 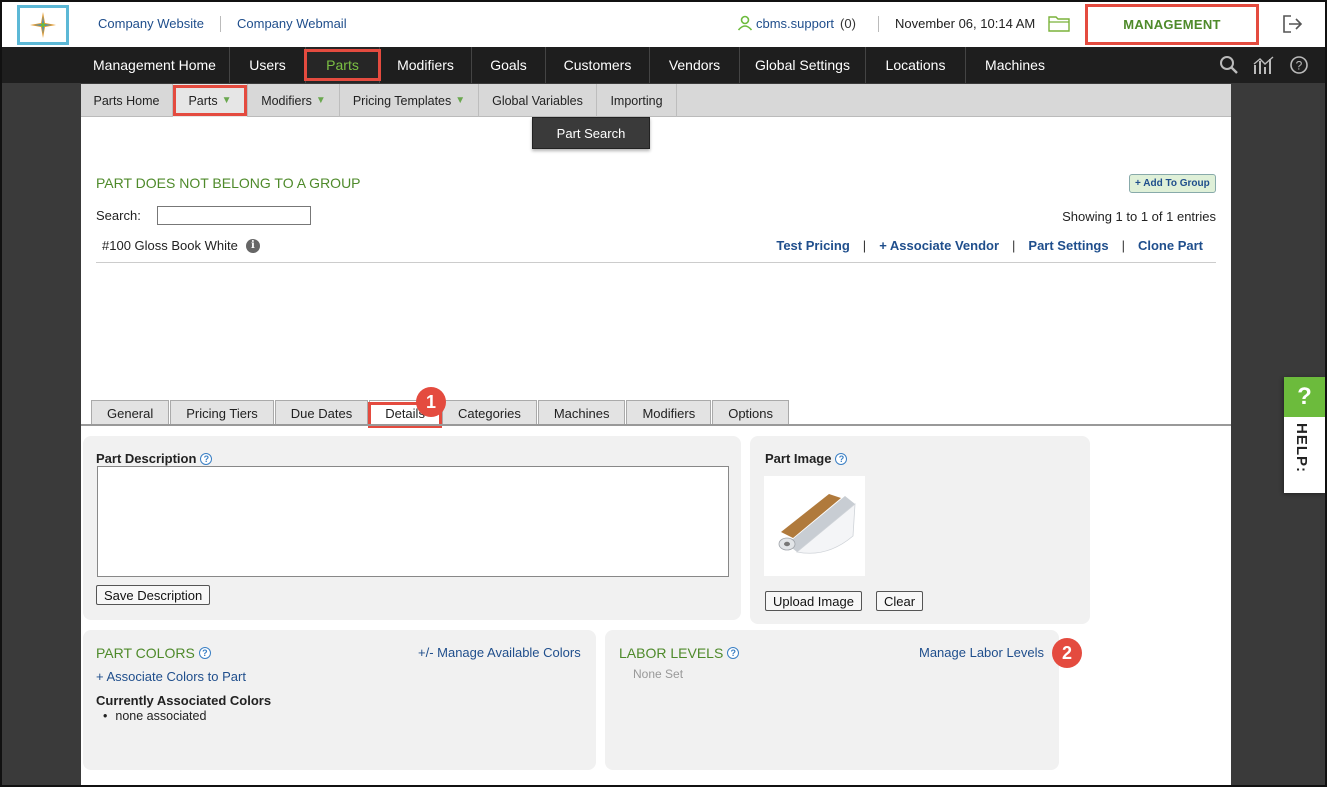 What do you see at coordinates (538, 100) in the screenshot?
I see `subnav-global-variables: Global Variables` at bounding box center [538, 100].